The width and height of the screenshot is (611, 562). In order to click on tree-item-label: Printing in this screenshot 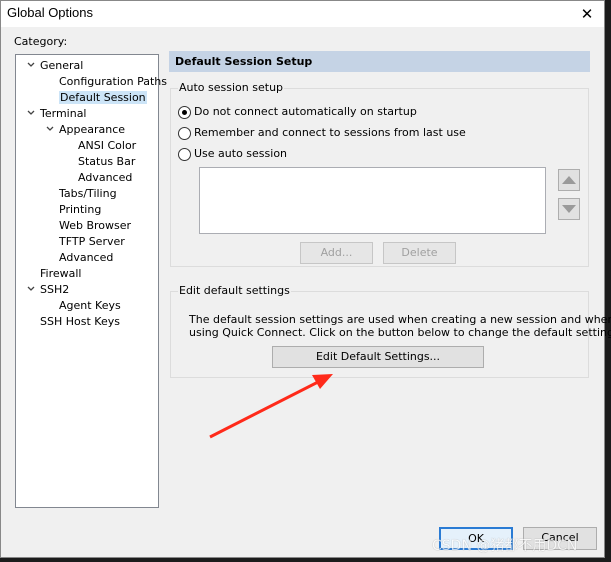, I will do `click(80, 209)`.